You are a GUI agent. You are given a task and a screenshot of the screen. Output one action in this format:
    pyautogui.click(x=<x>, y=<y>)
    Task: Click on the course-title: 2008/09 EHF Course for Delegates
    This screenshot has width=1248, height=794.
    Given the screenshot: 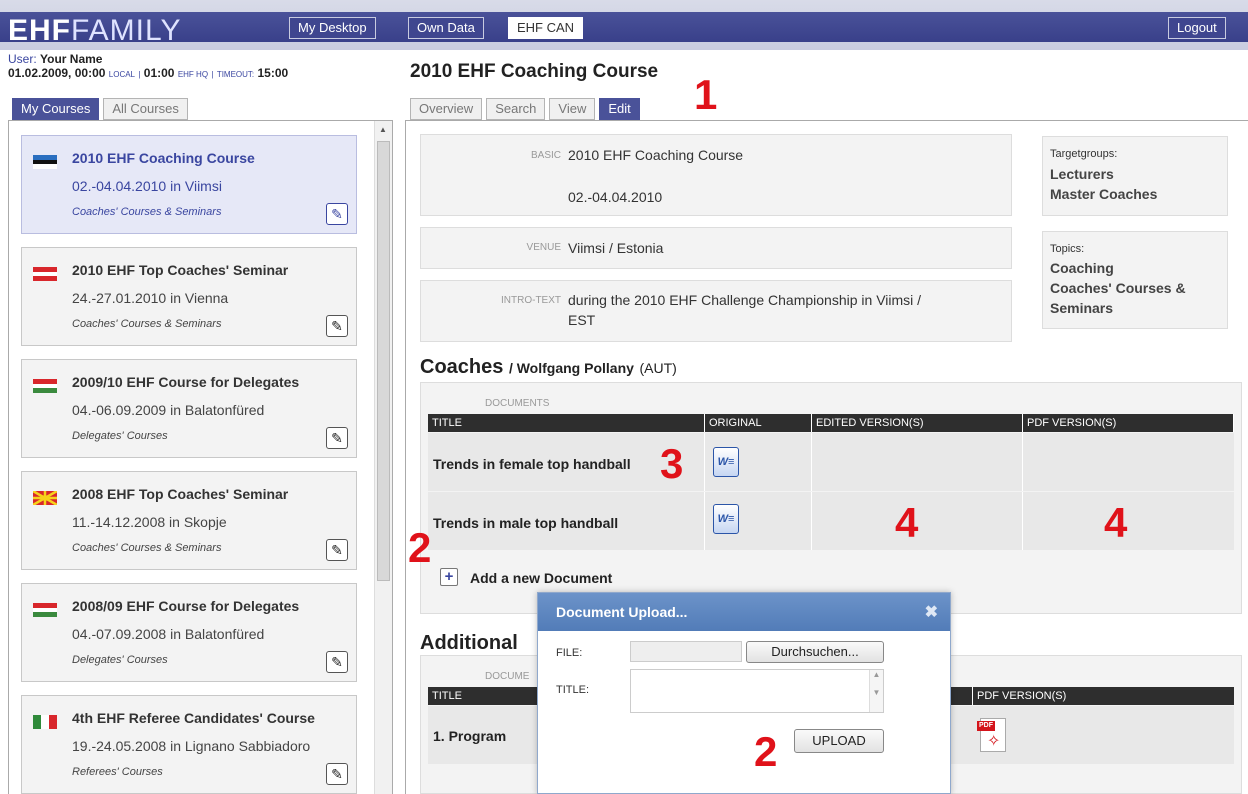 What is the action you would take?
    pyautogui.click(x=185, y=606)
    